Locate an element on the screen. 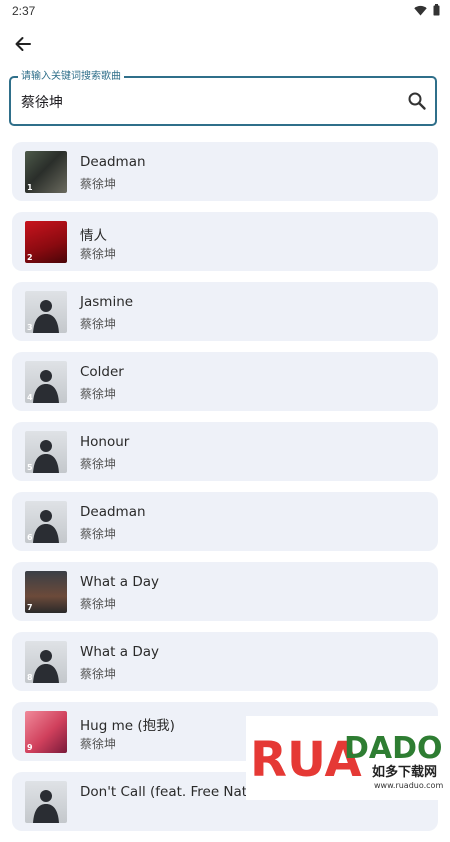  search-field: 请输入关键词搜索歌曲 is located at coordinates (223, 98).